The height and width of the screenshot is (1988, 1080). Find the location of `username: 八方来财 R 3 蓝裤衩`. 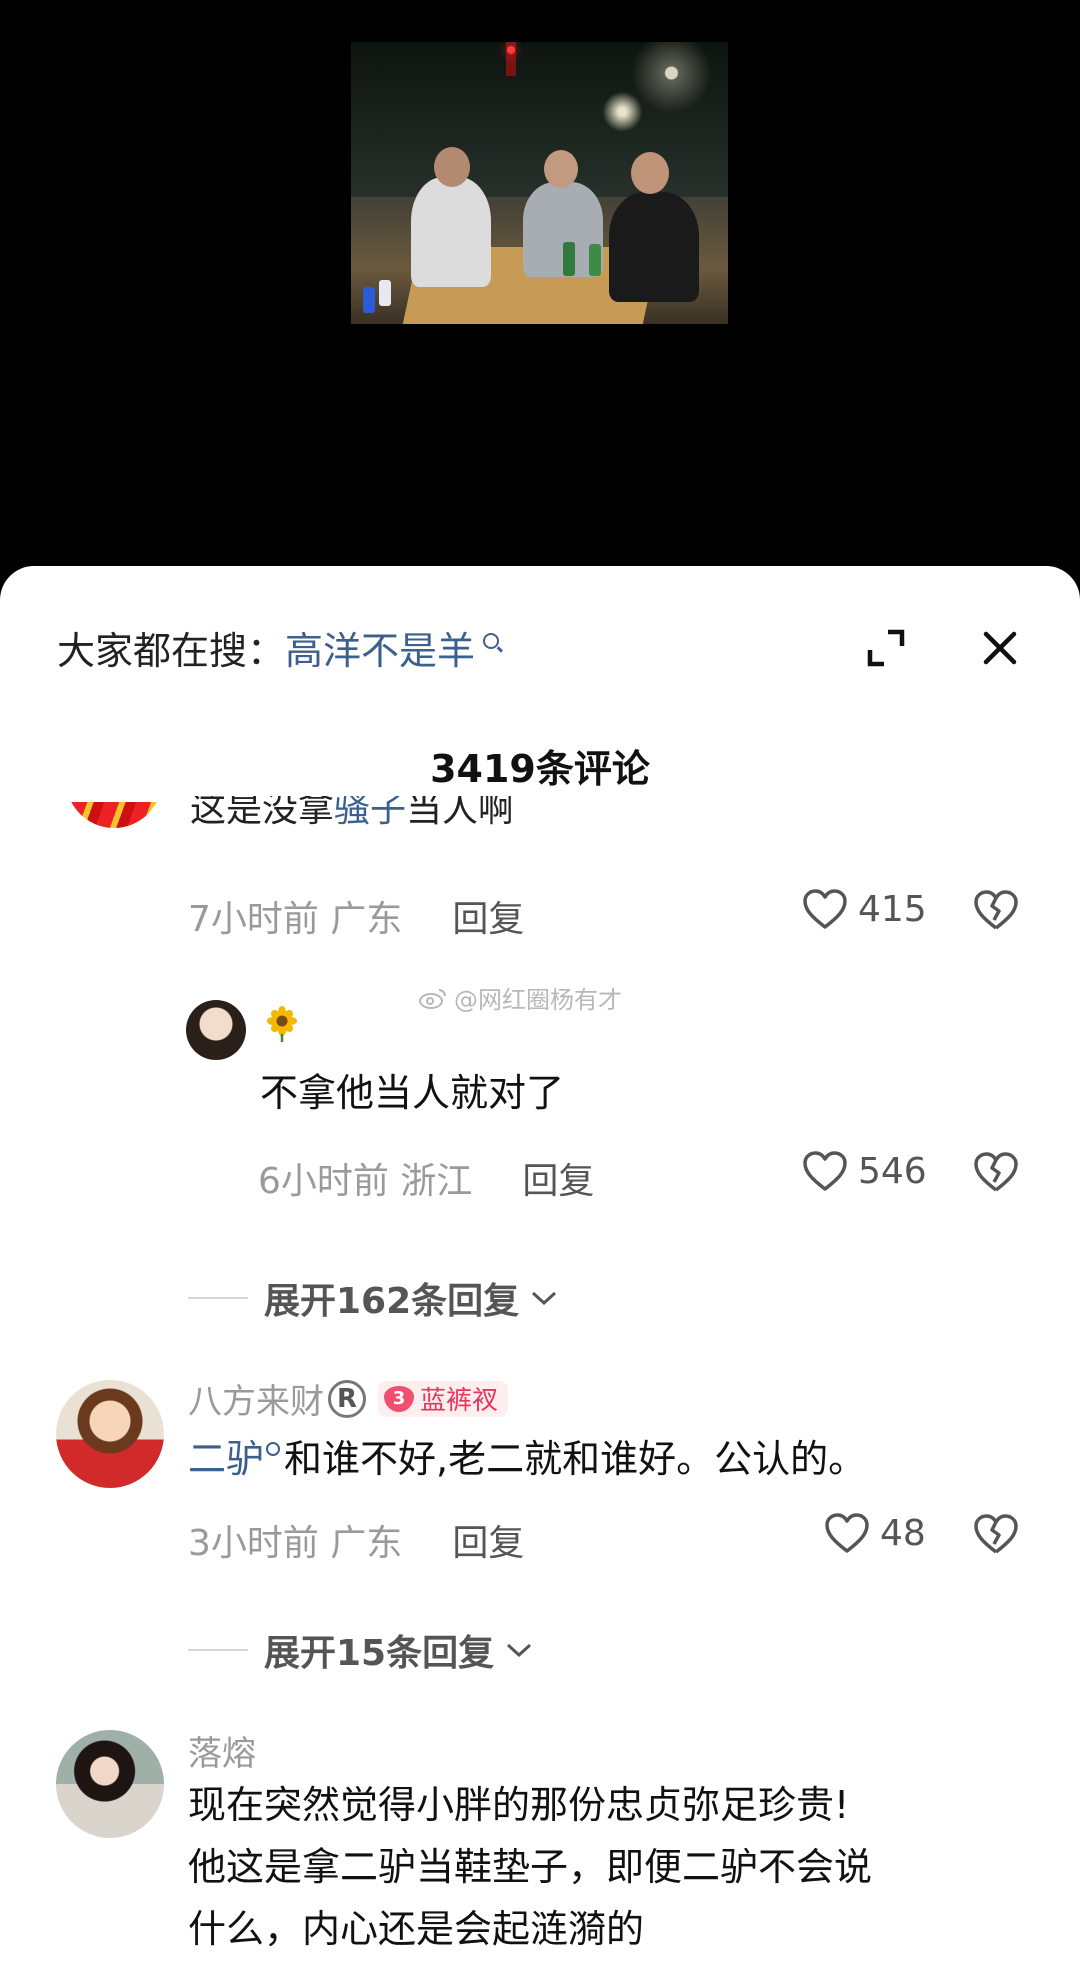

username: 八方来财 R 3 蓝裤衩 is located at coordinates (348, 1398).